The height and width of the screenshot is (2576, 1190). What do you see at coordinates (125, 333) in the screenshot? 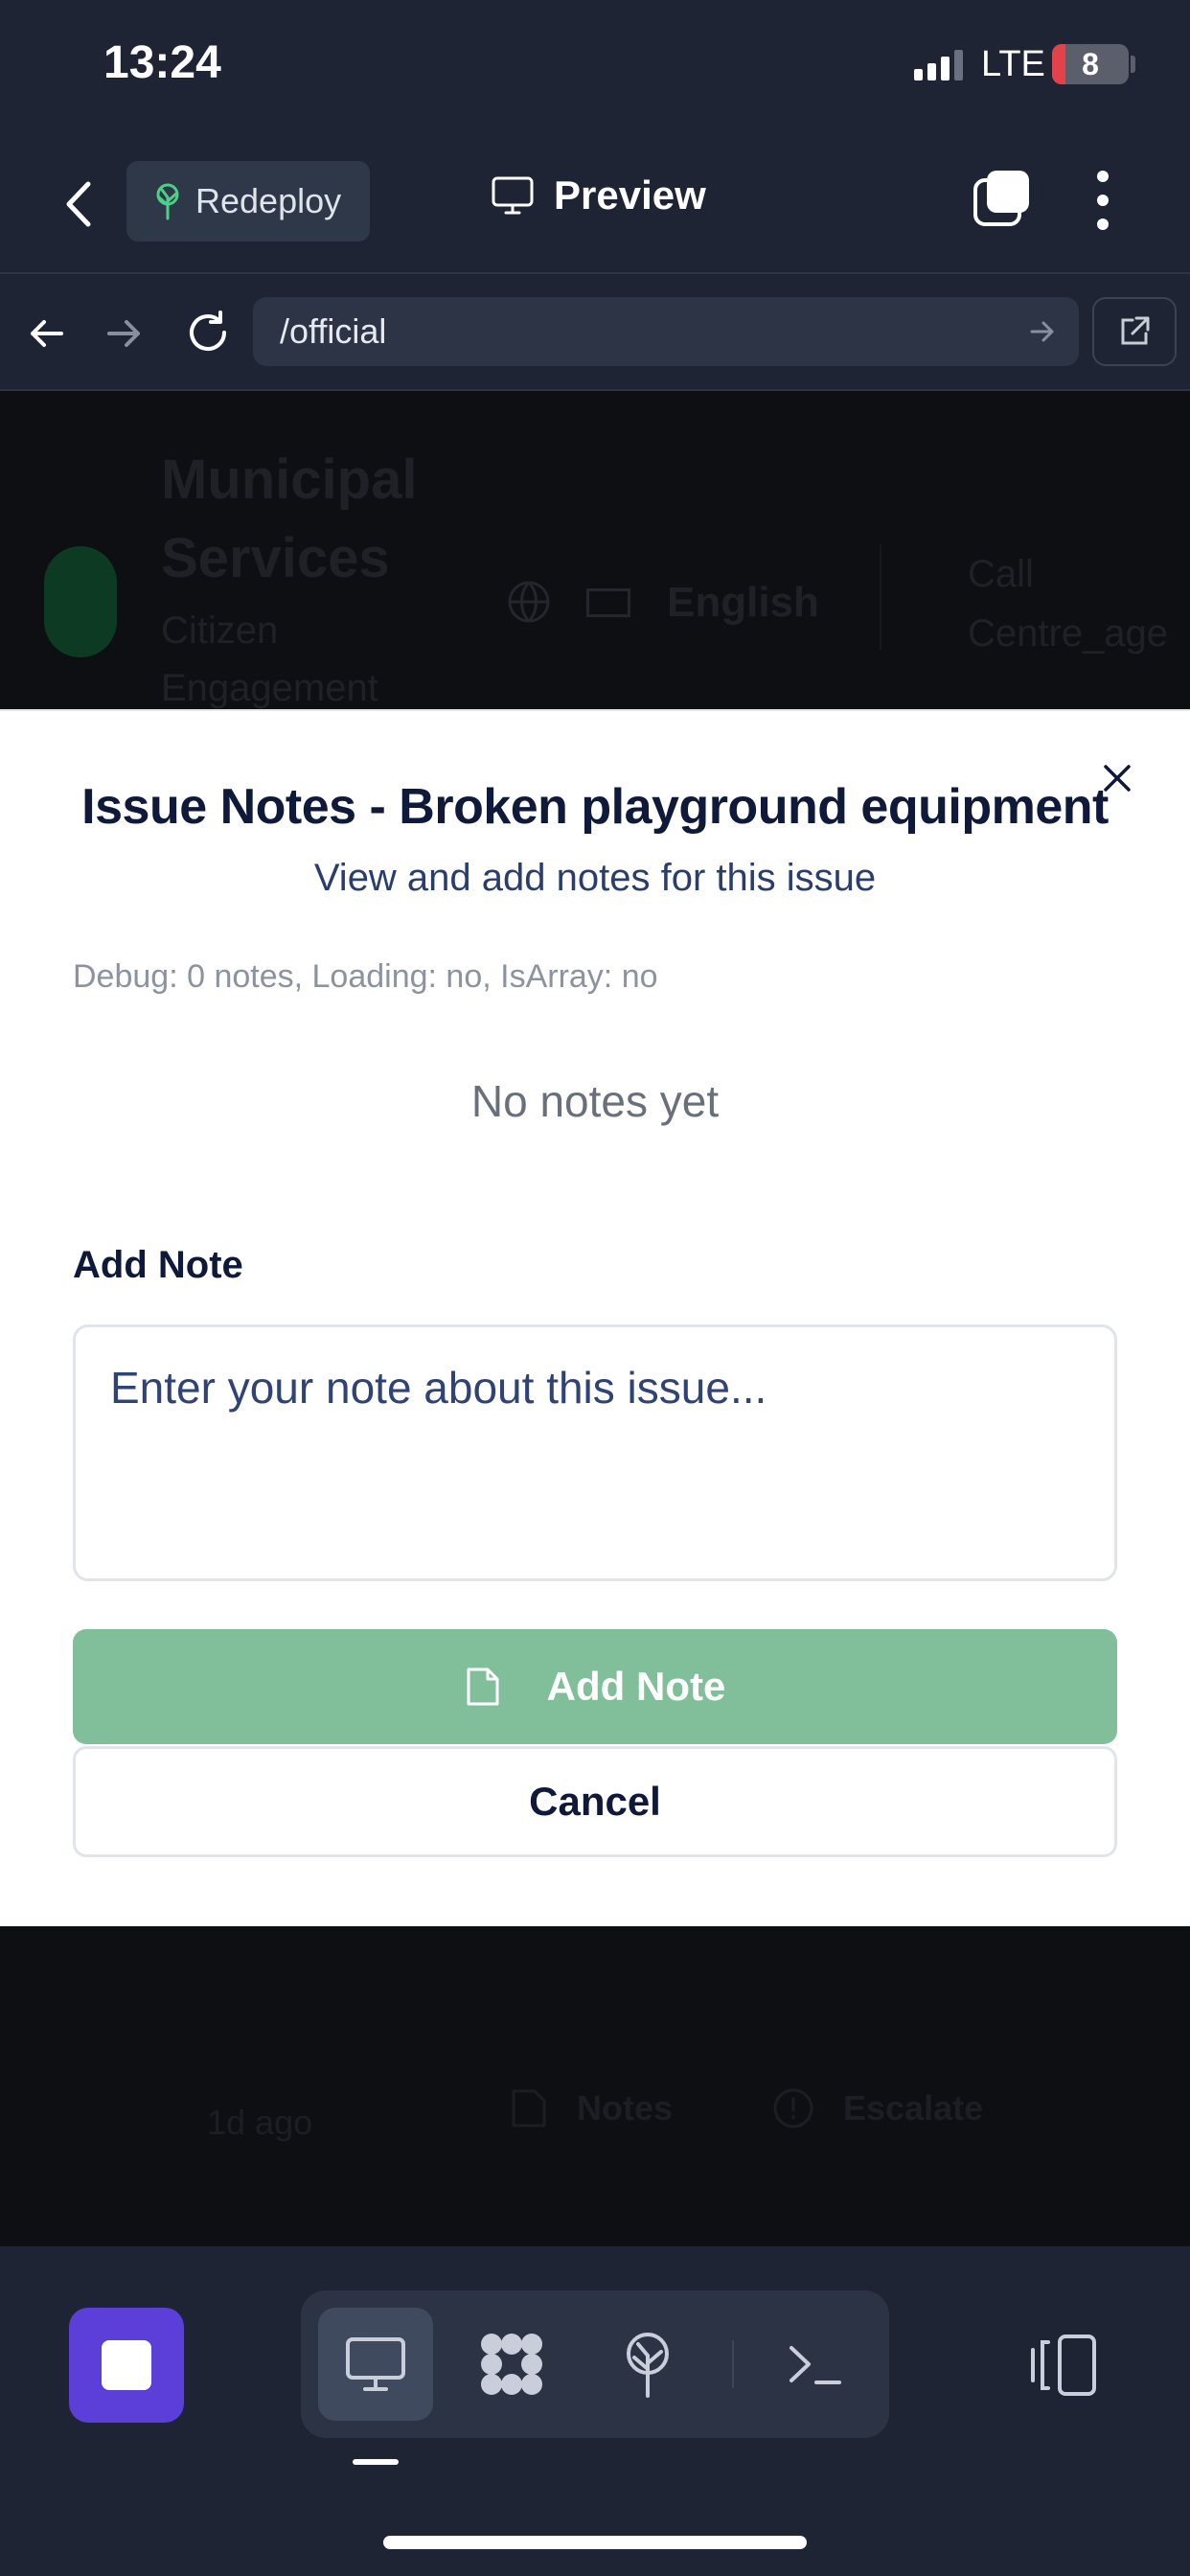
I see `arrow-right-icon` at bounding box center [125, 333].